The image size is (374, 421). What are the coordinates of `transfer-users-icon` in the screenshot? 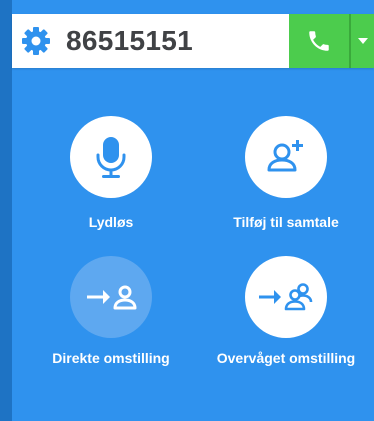 It's located at (286, 297).